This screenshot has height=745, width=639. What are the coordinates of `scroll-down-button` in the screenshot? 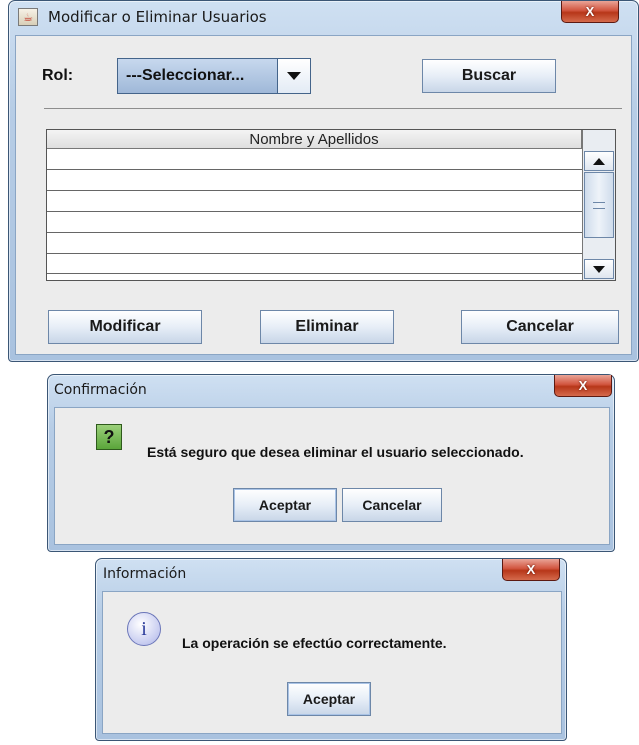 It's located at (599, 269).